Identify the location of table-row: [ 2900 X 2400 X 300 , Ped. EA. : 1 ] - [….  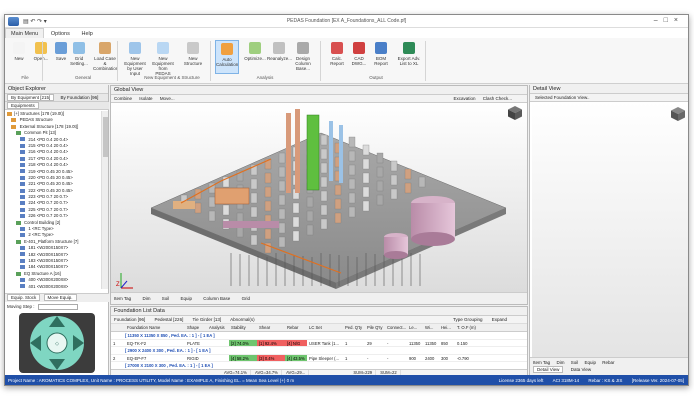
(319, 351).